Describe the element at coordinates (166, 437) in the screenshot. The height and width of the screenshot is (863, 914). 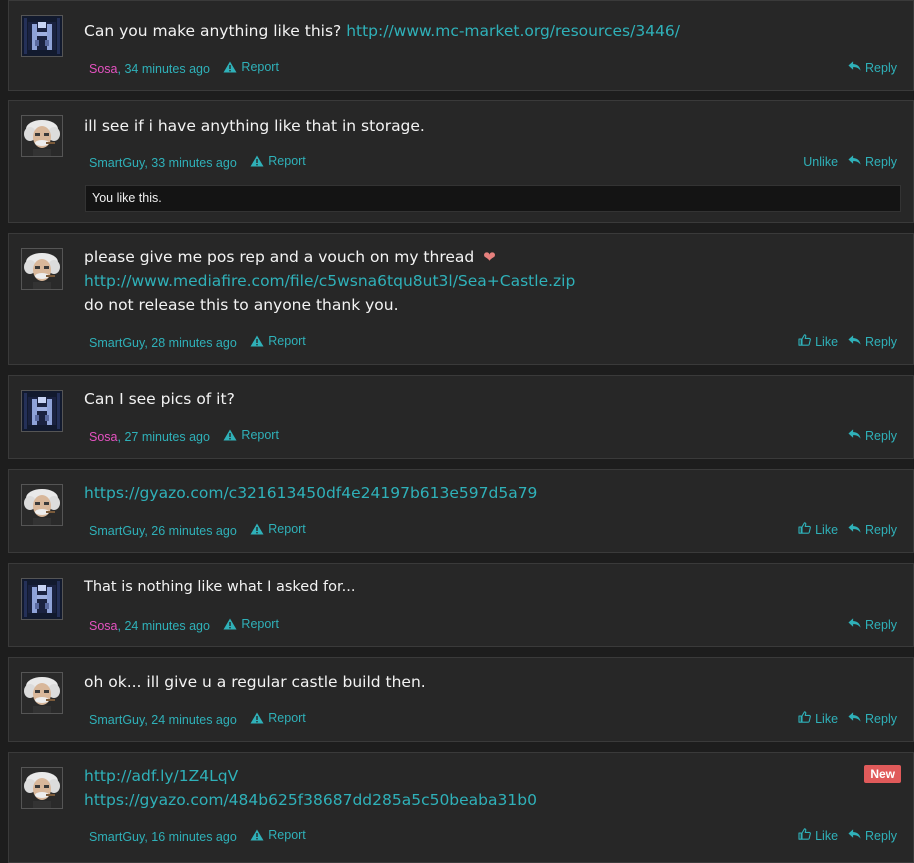
I see `post-time: 27 minutes ago` at that location.